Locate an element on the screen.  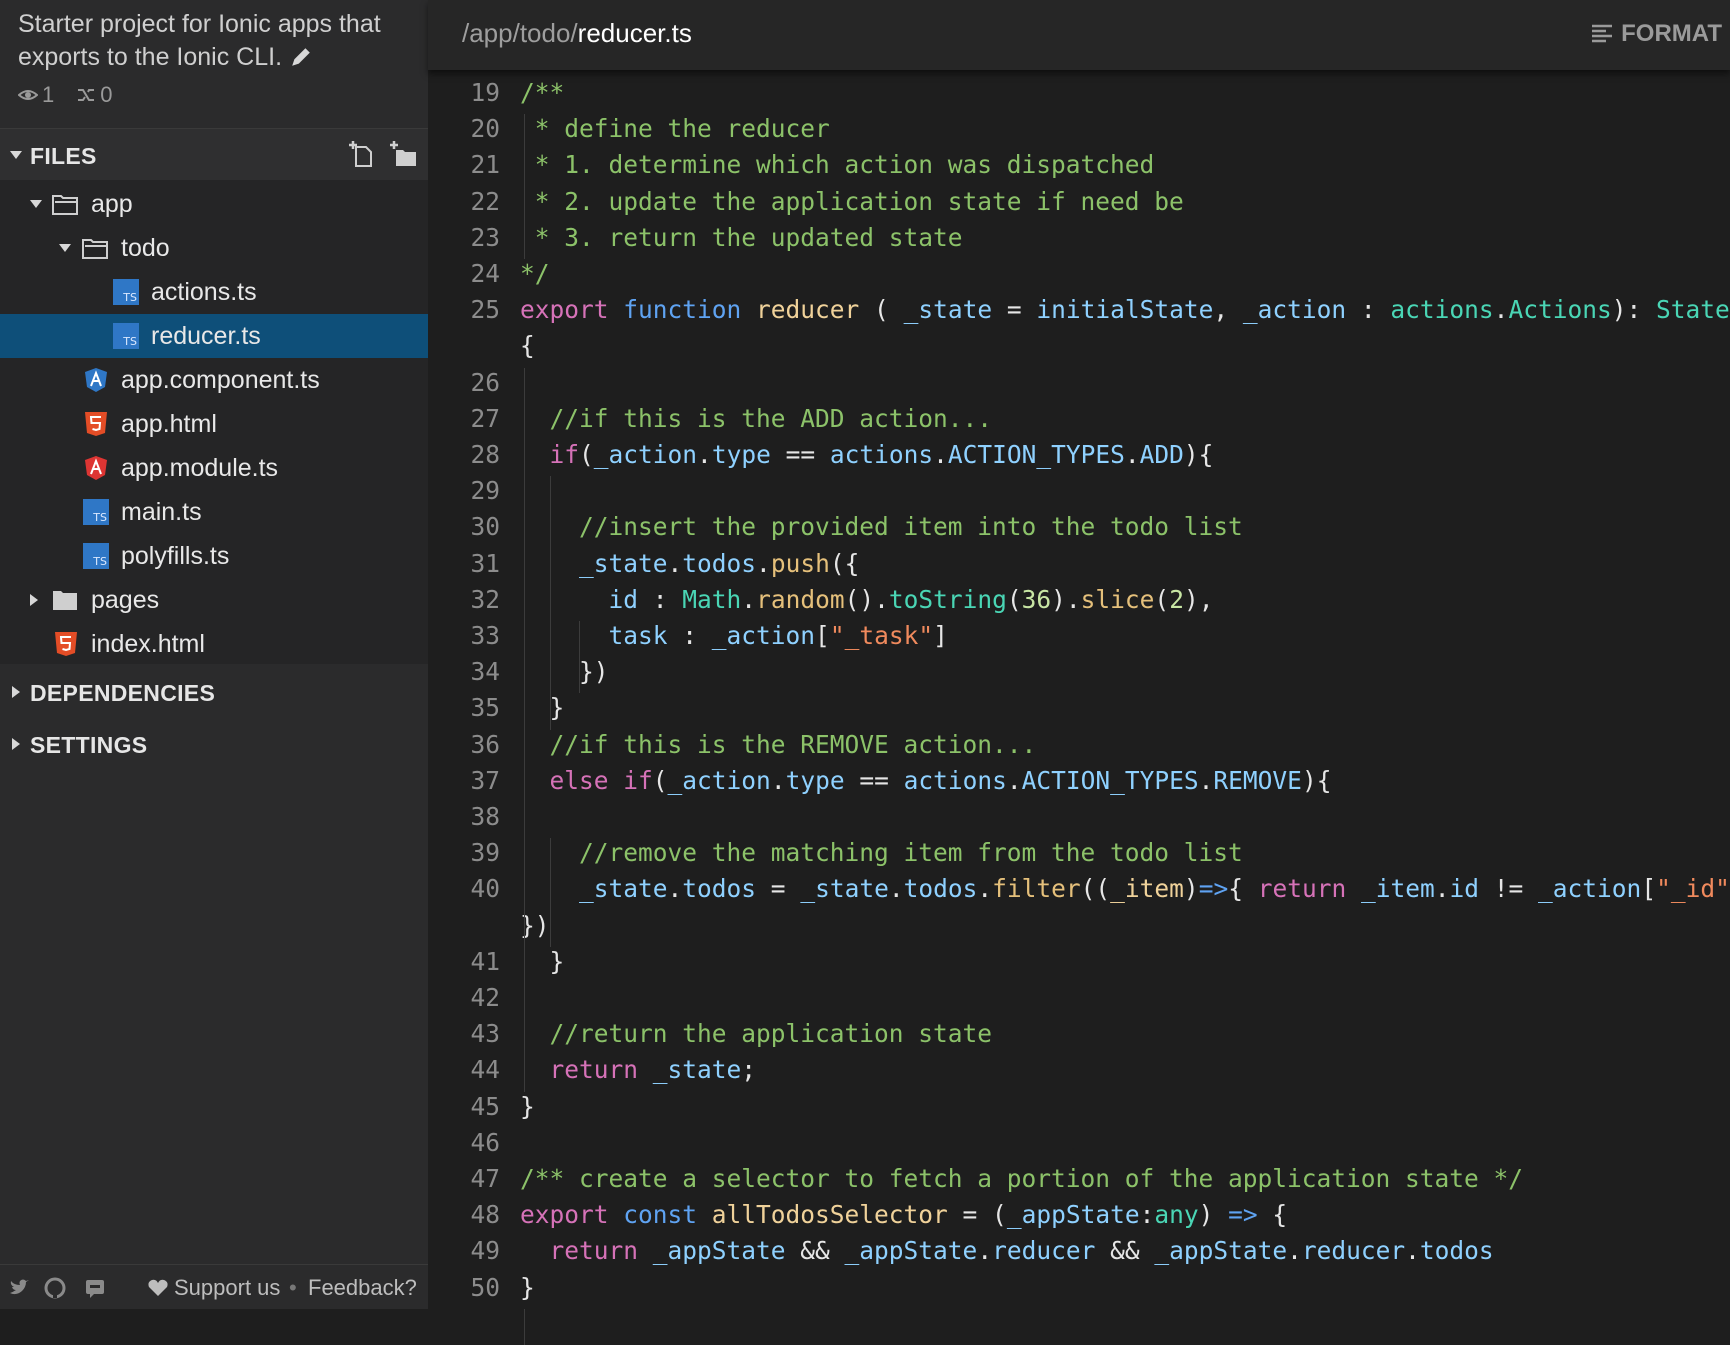
tree-file-index-html: index.html is located at coordinates (214, 644).